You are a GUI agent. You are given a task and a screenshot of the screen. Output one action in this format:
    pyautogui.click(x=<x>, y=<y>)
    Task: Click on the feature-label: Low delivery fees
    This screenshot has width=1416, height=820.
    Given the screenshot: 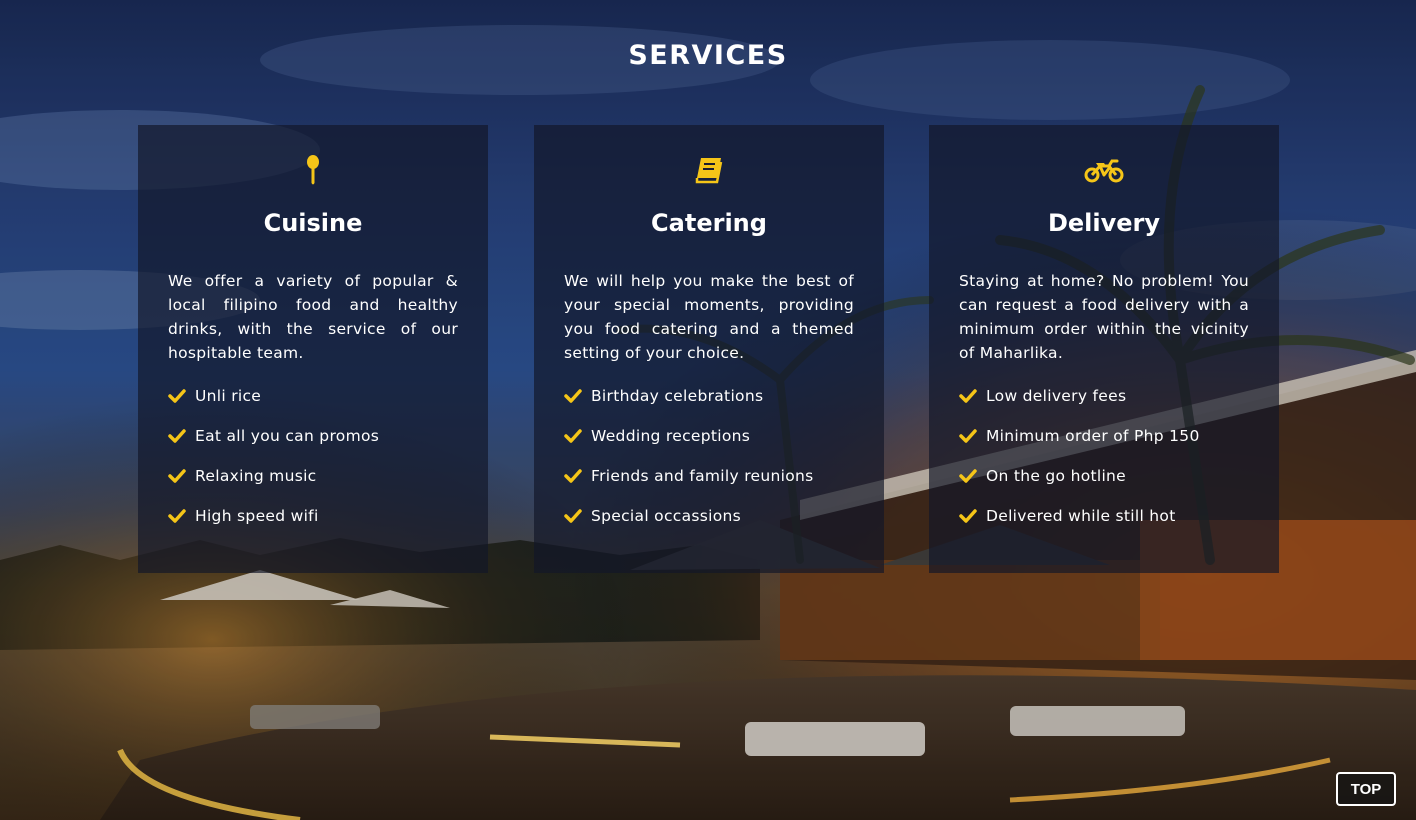 What is the action you would take?
    pyautogui.click(x=1056, y=396)
    